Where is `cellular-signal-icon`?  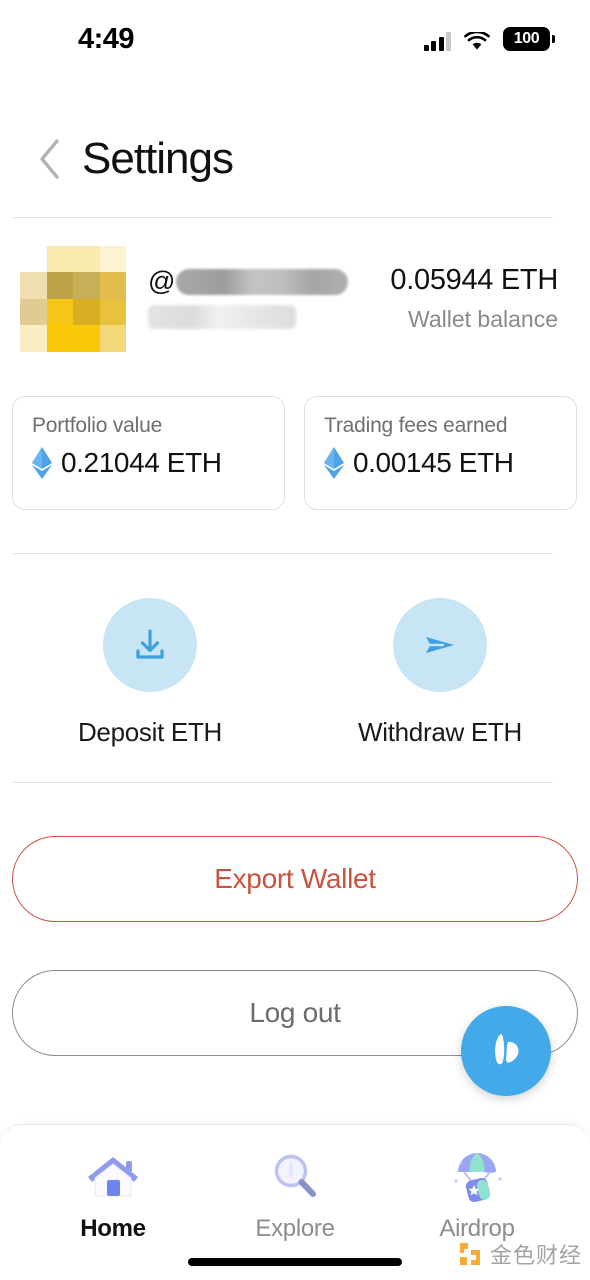 cellular-signal-icon is located at coordinates (437, 41).